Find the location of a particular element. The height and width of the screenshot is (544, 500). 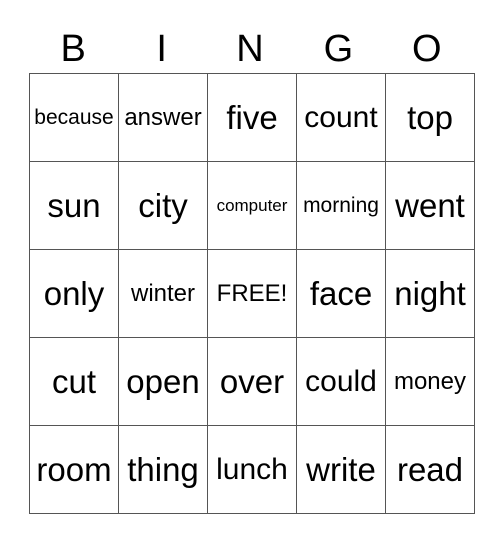

free-space-cell: FREE! is located at coordinates (252, 293).